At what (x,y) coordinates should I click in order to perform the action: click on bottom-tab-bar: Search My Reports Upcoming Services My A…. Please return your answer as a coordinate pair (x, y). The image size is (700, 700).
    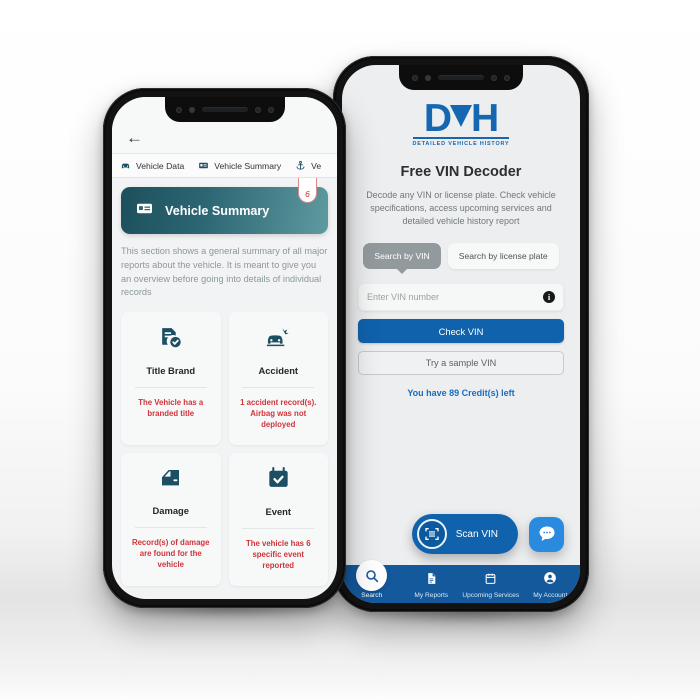
    Looking at the image, I should click on (461, 581).